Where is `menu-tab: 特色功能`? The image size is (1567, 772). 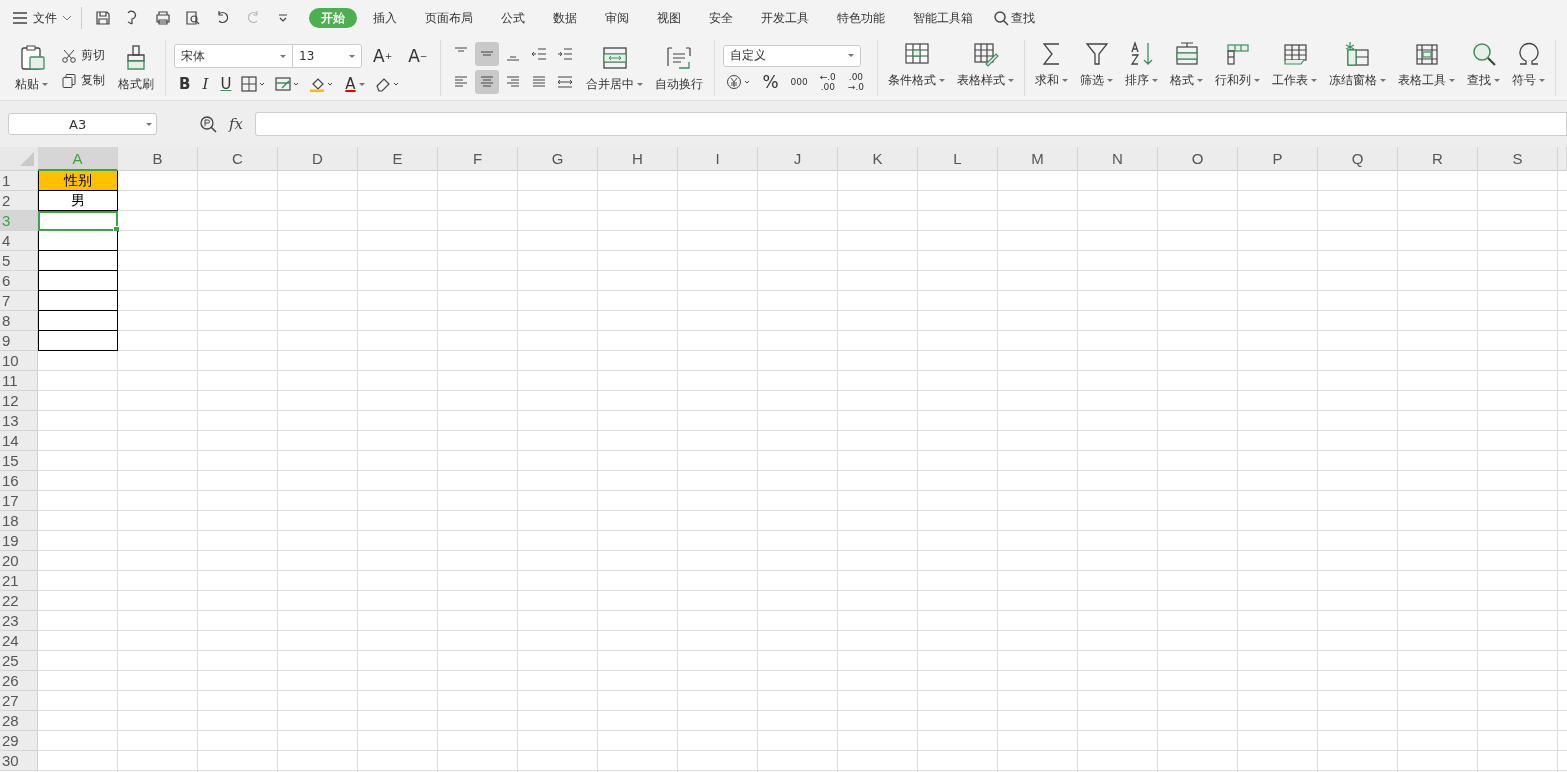 menu-tab: 特色功能 is located at coordinates (861, 18).